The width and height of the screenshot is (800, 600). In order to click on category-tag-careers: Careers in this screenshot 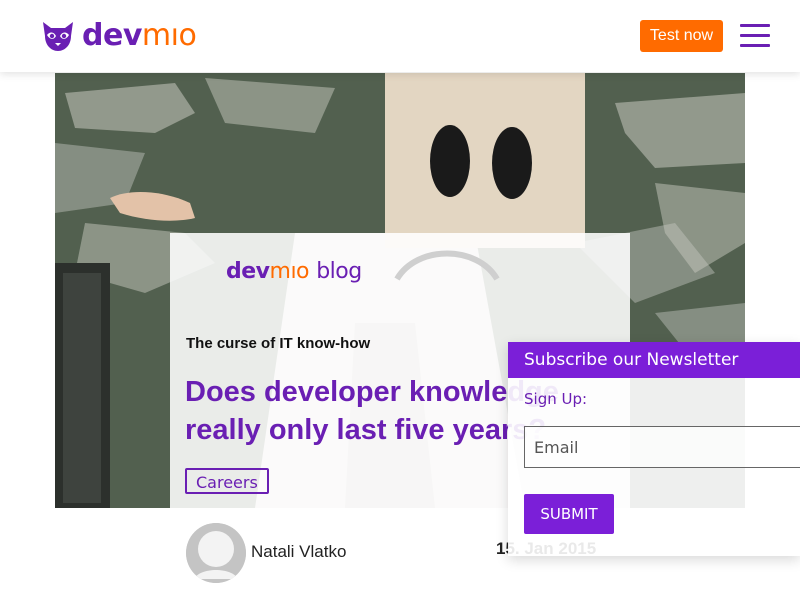, I will do `click(227, 481)`.